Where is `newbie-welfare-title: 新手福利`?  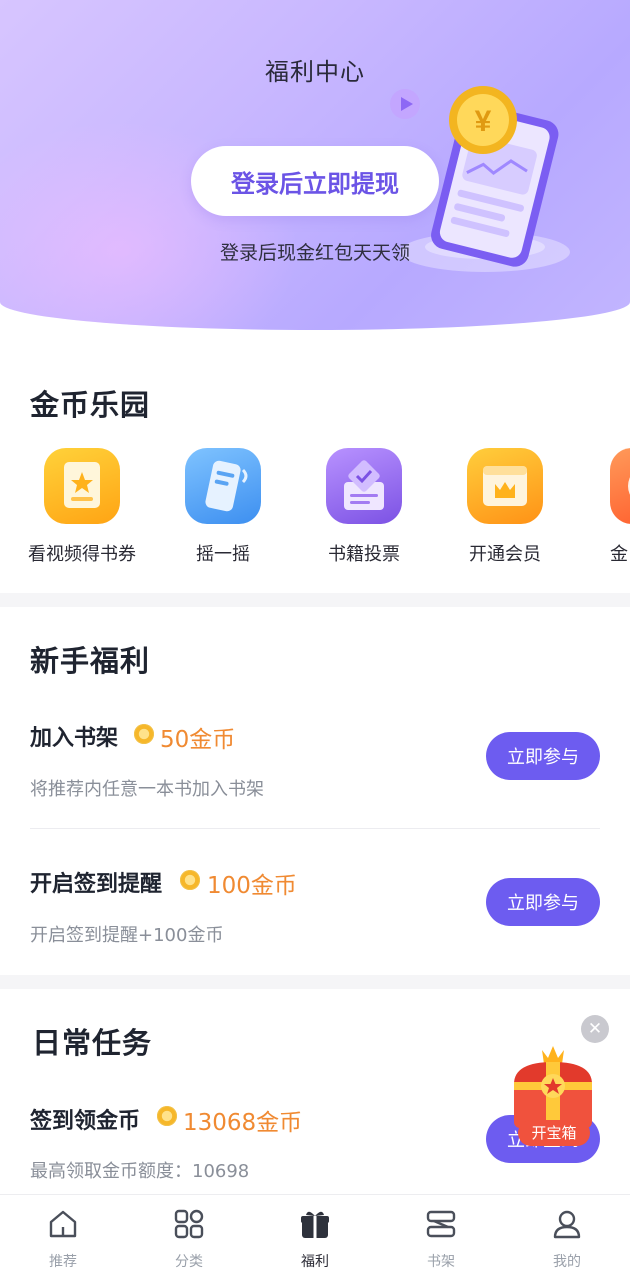 newbie-welfare-title: 新手福利 is located at coordinates (90, 661).